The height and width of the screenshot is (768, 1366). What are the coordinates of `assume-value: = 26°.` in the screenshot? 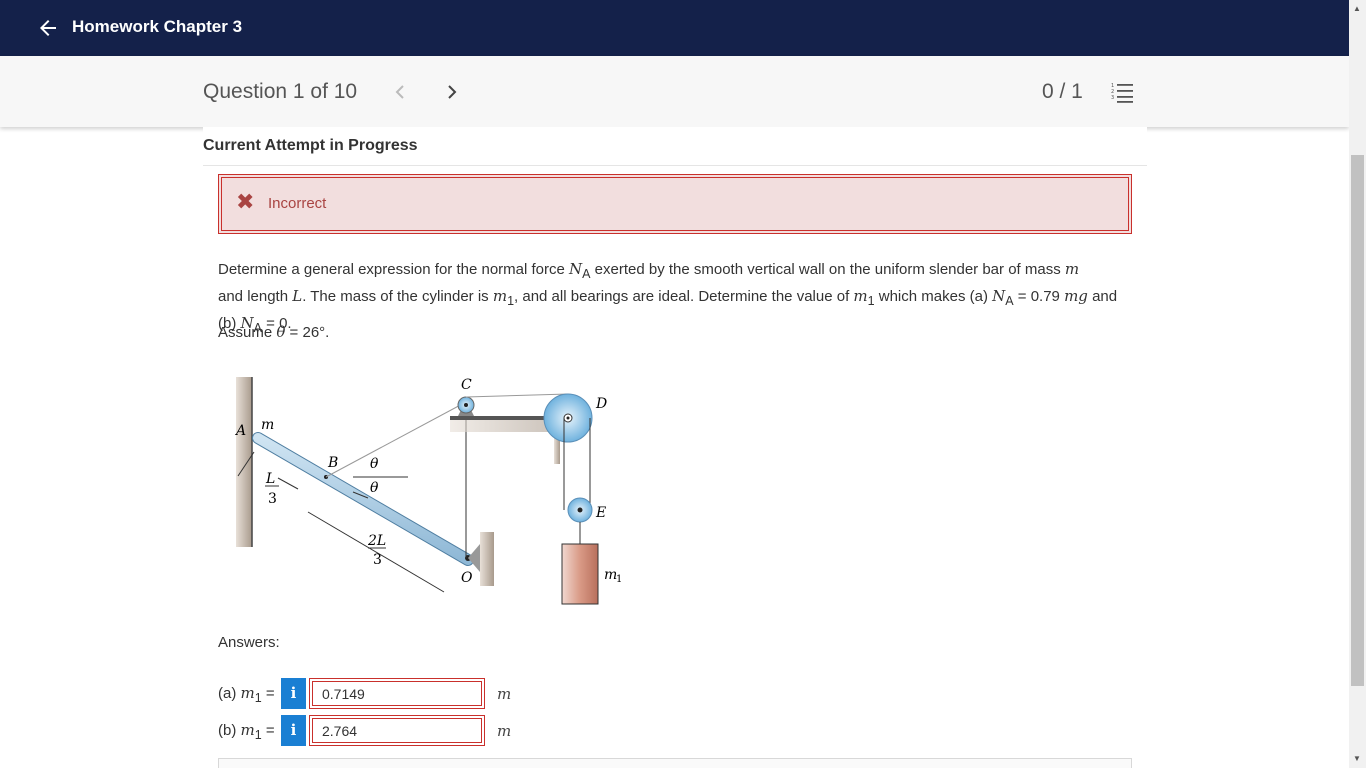 It's located at (307, 332).